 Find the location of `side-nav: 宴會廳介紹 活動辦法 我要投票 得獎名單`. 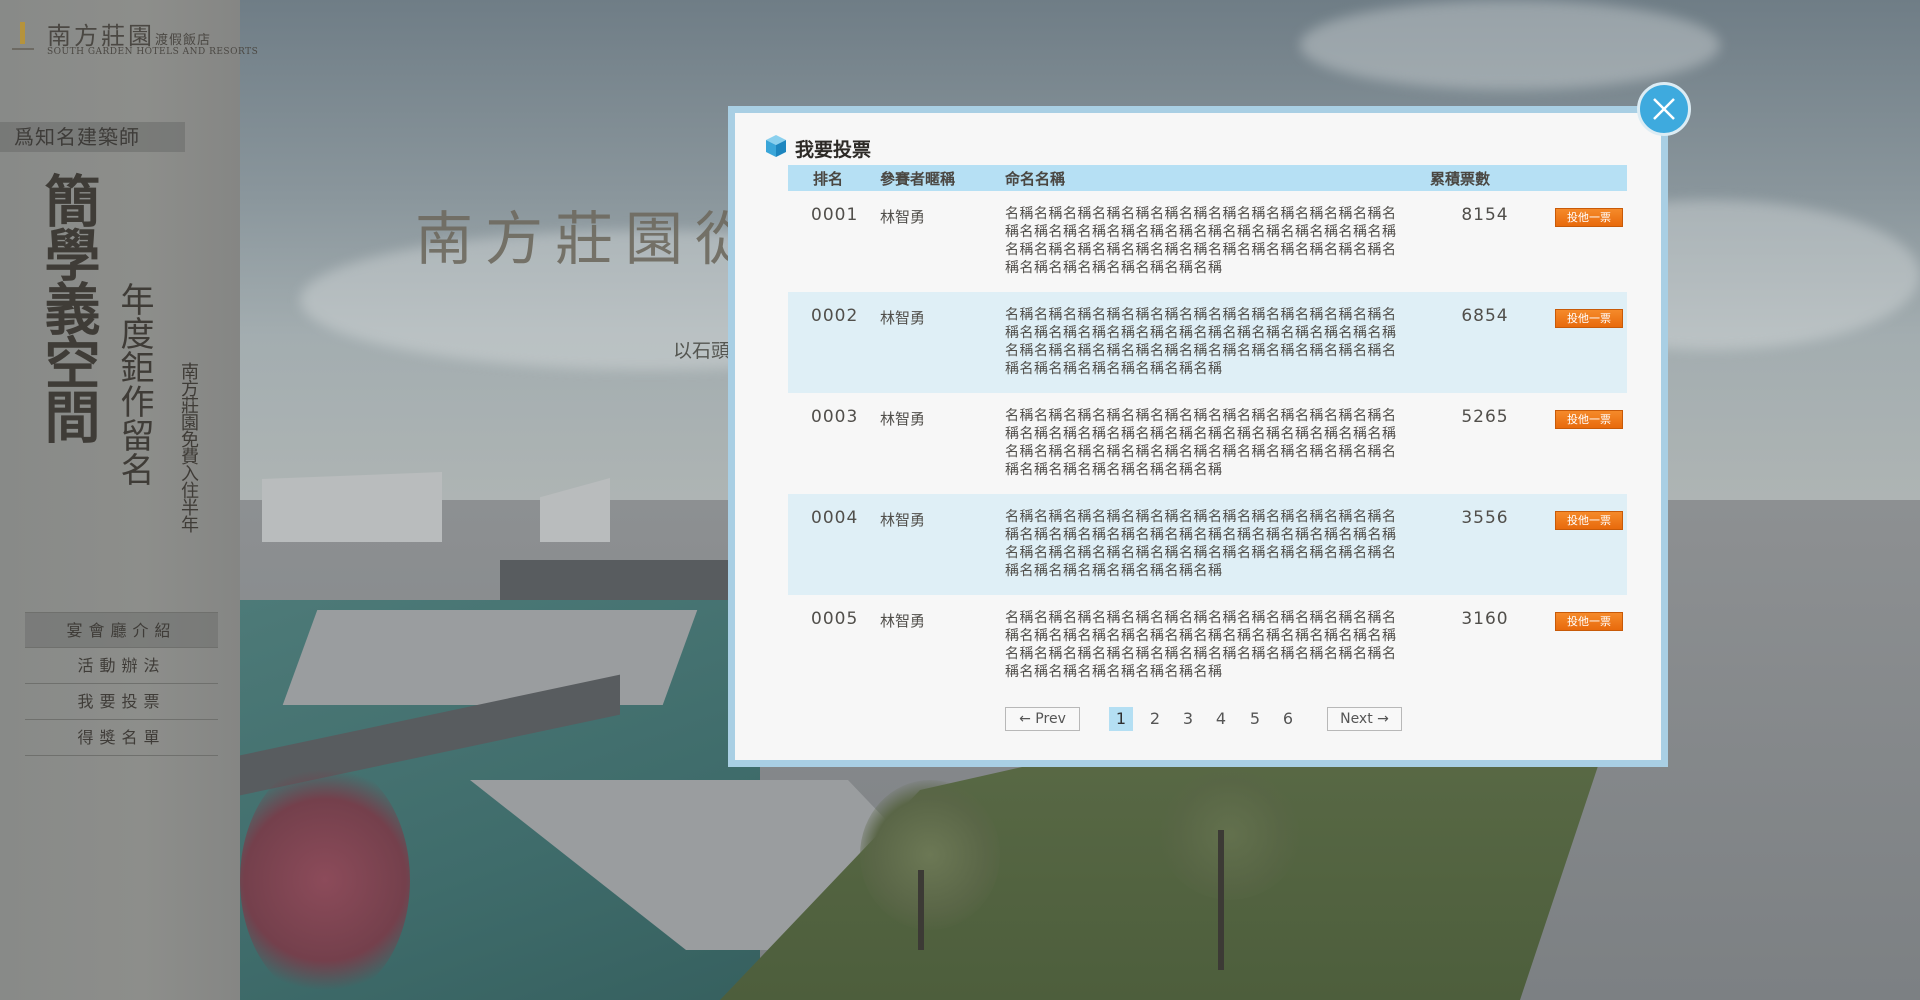

side-nav: 宴會廳介紹 活動辦法 我要投票 得獎名單 is located at coordinates (121, 684).